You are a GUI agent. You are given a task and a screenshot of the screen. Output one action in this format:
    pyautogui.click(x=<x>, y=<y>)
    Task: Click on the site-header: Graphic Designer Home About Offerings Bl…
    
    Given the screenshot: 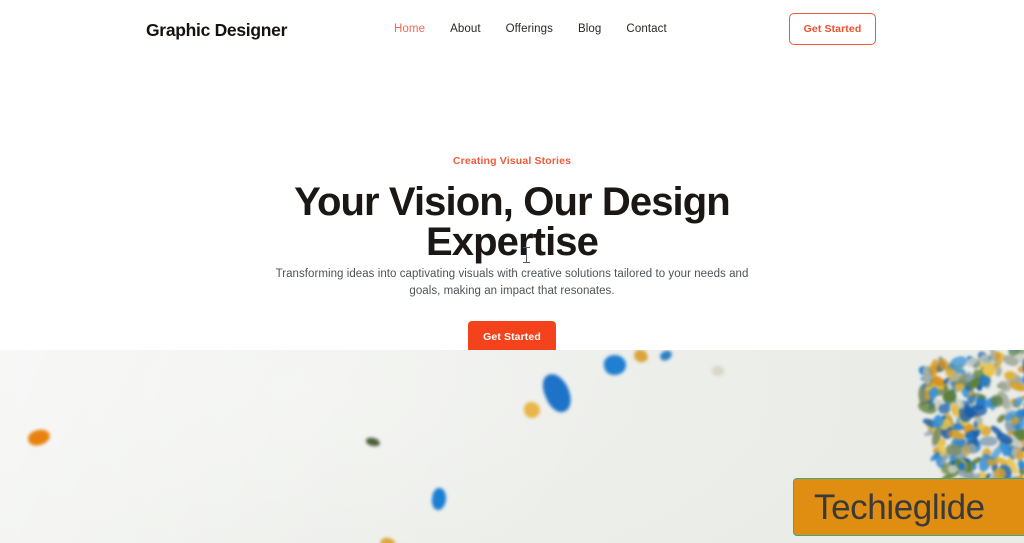 What is the action you would take?
    pyautogui.click(x=512, y=29)
    